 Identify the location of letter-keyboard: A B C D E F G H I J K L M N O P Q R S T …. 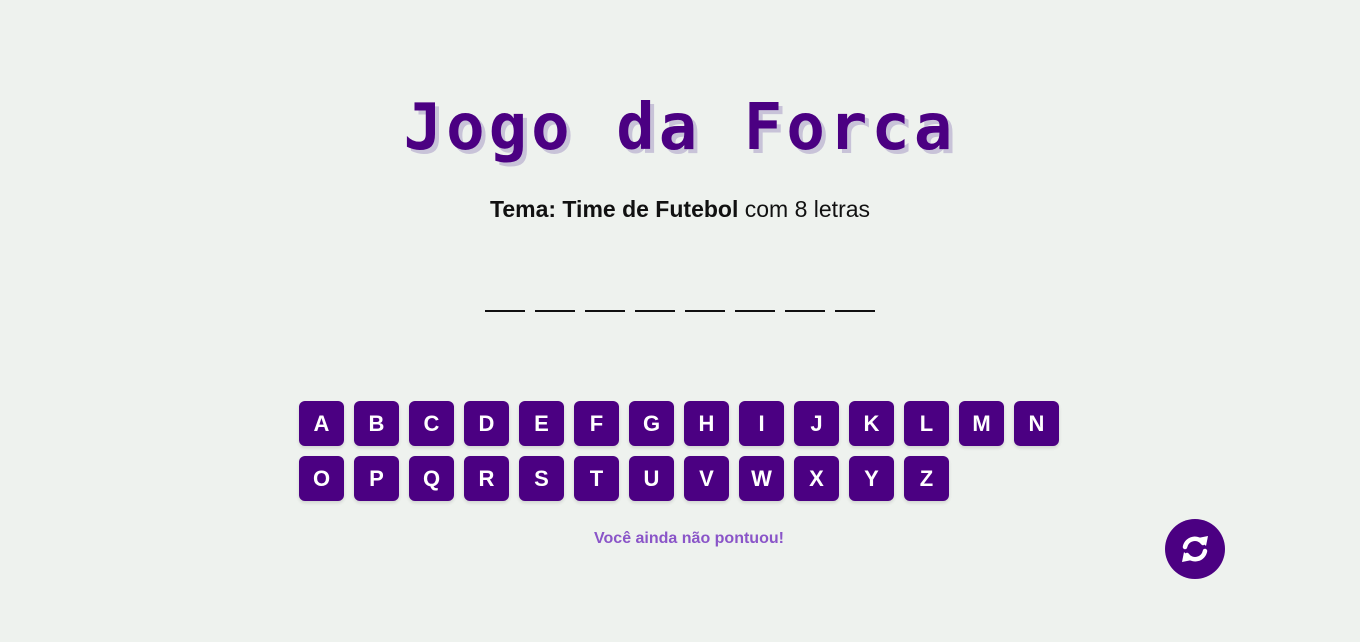
(684, 451).